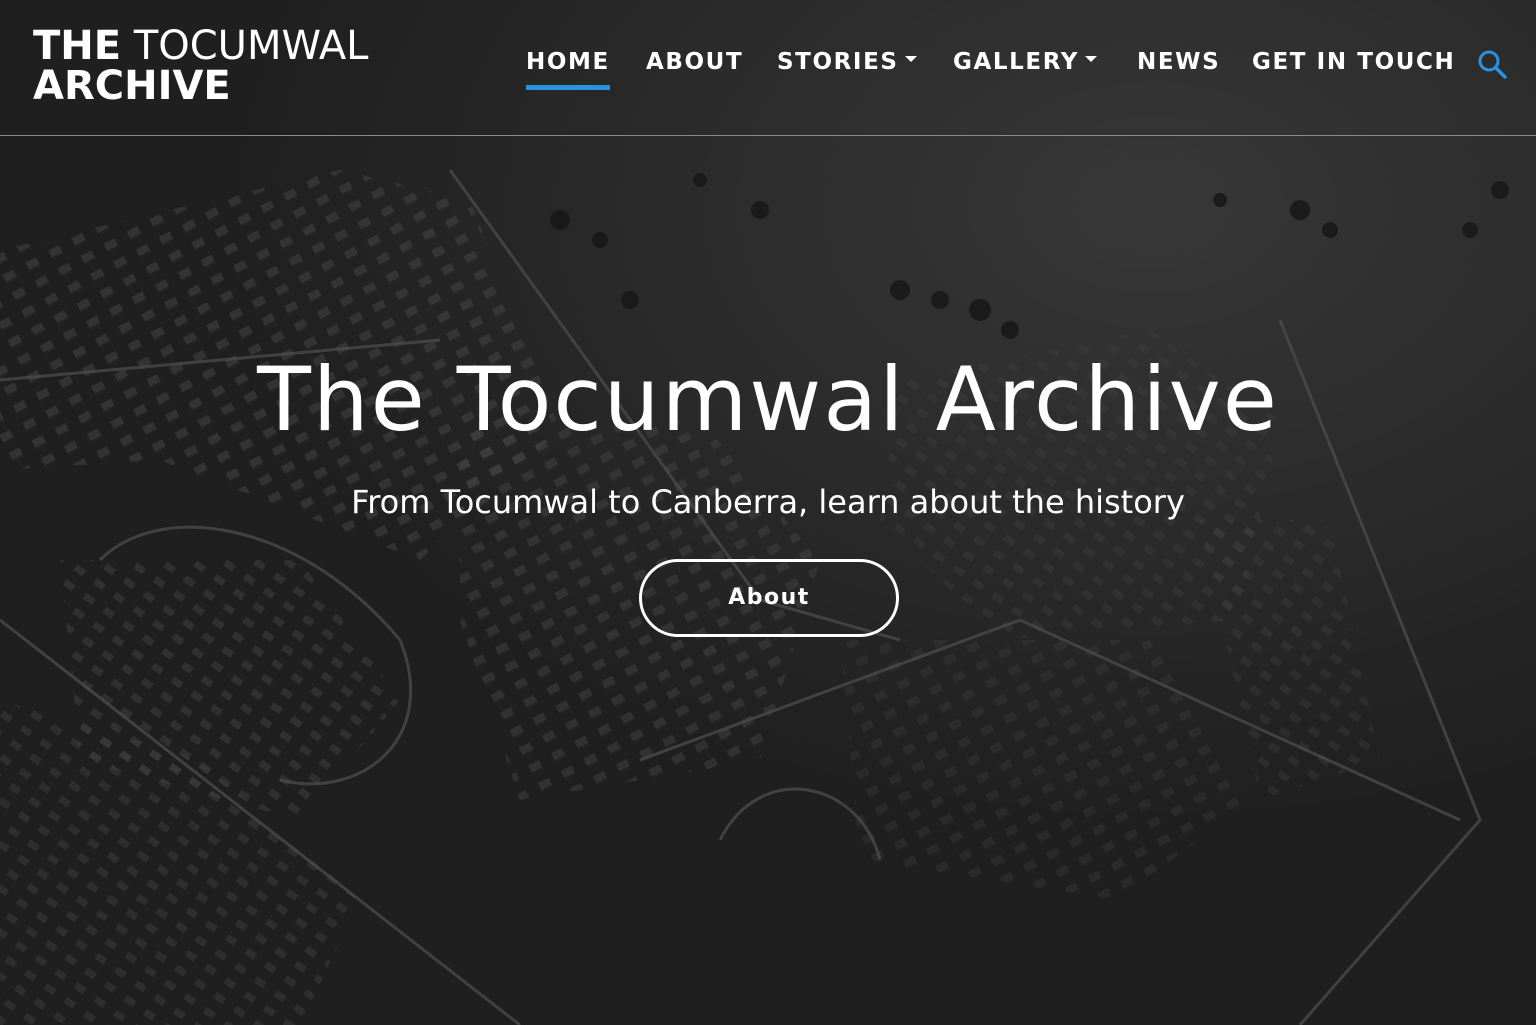 Image resolution: width=1536 pixels, height=1025 pixels. What do you see at coordinates (568, 87) in the screenshot?
I see `active-underline` at bounding box center [568, 87].